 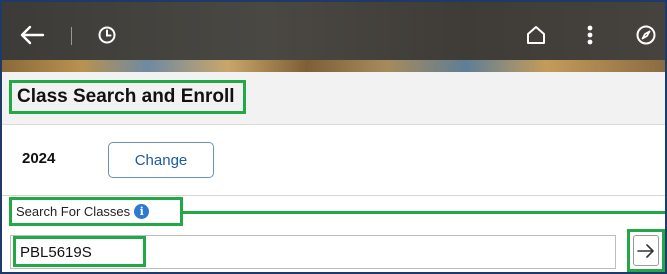 What do you see at coordinates (333, 195) in the screenshot?
I see `section-divider` at bounding box center [333, 195].